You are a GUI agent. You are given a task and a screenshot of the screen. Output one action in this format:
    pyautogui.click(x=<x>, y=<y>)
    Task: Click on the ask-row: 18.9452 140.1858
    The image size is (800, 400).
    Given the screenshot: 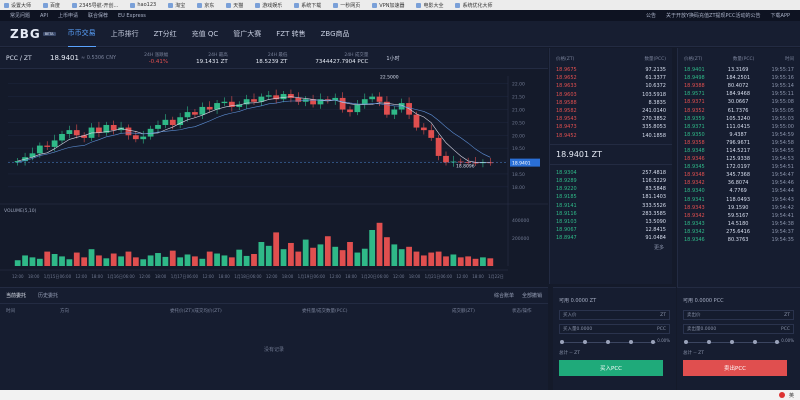 What is the action you would take?
    pyautogui.click(x=611, y=136)
    